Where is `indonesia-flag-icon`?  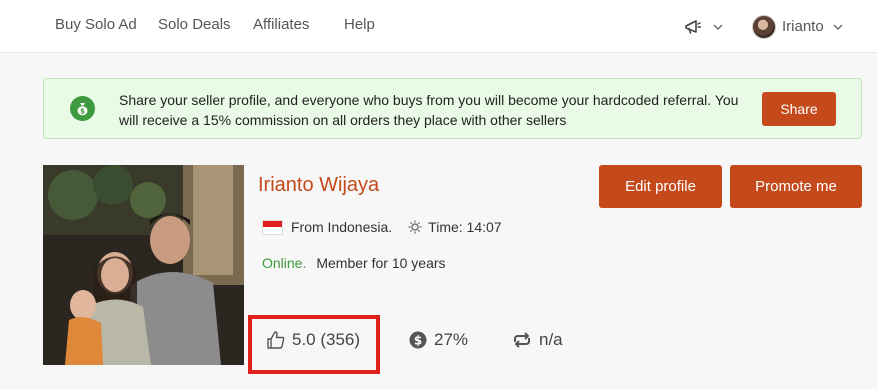
indonesia-flag-icon is located at coordinates (272, 227).